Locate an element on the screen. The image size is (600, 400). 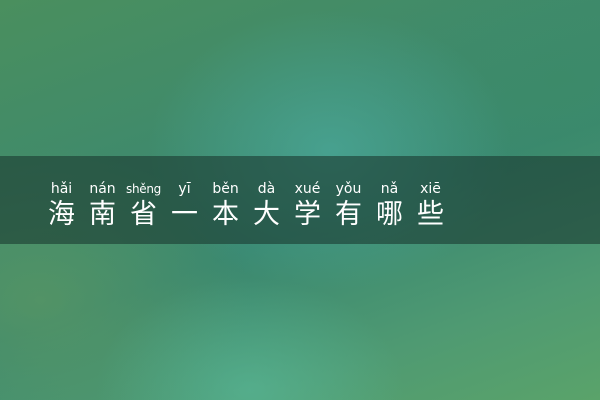
title-char-1: hǎi 海 is located at coordinates (61, 206).